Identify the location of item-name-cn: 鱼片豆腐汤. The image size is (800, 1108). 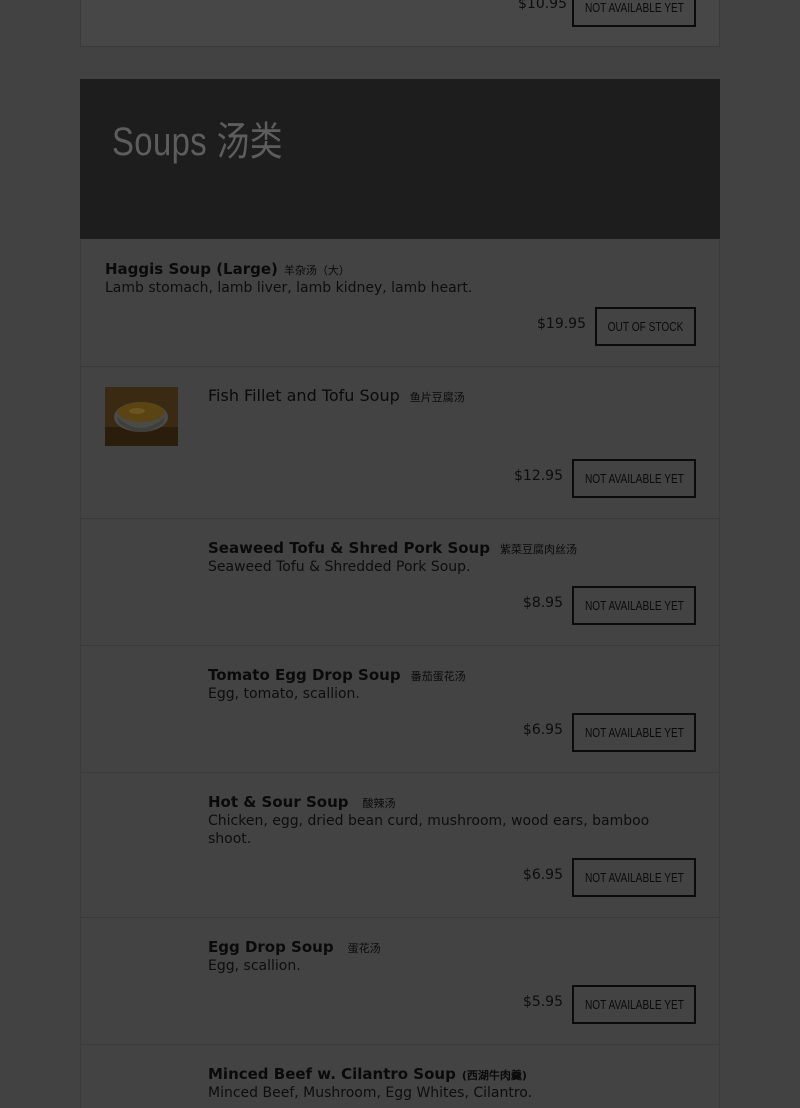
(437, 397).